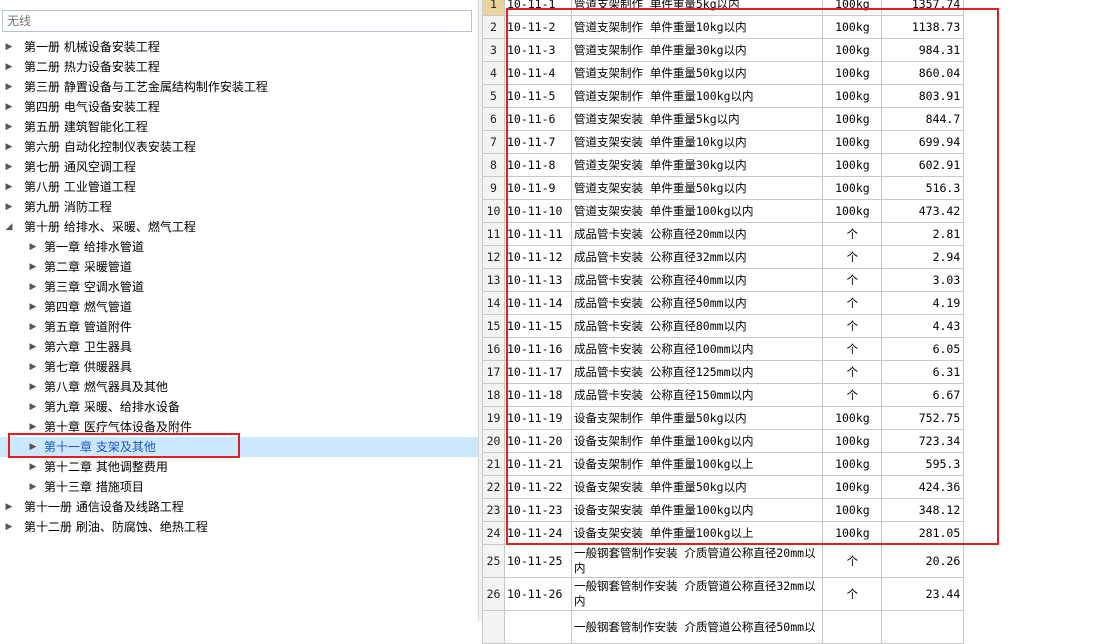 The width and height of the screenshot is (1102, 644). I want to click on price-cell: 803.91, so click(923, 96).